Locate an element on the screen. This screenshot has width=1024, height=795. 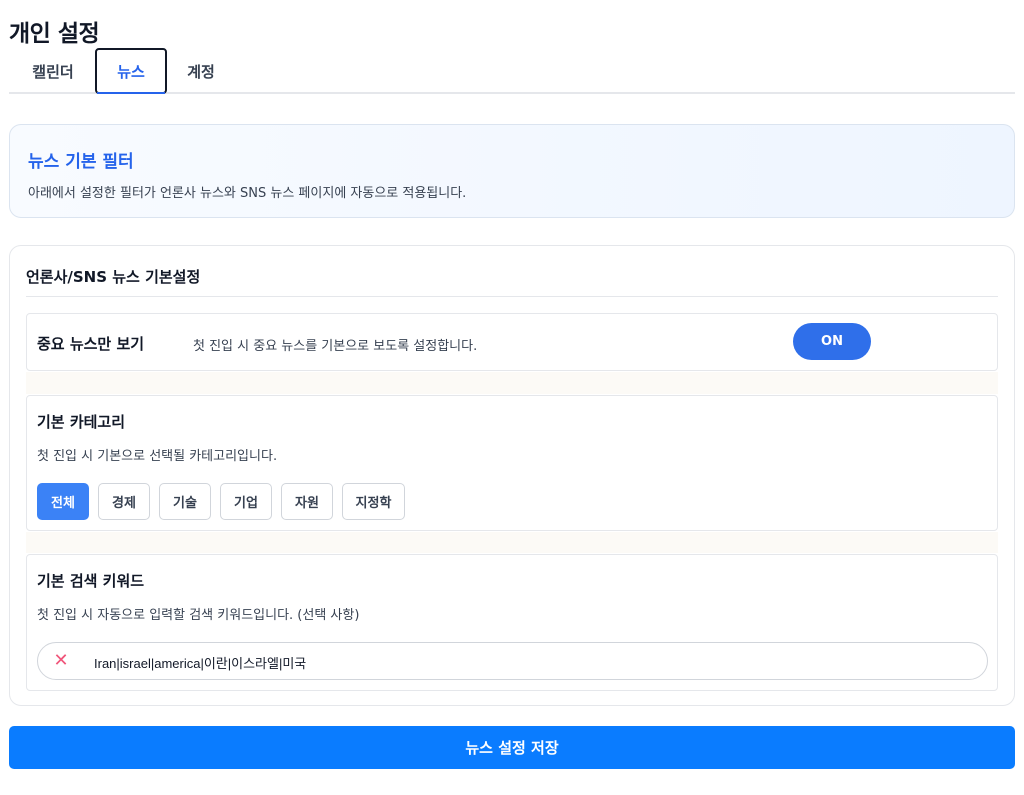
tab-bar: 캘린더 뉴스 계정 is located at coordinates (512, 71).